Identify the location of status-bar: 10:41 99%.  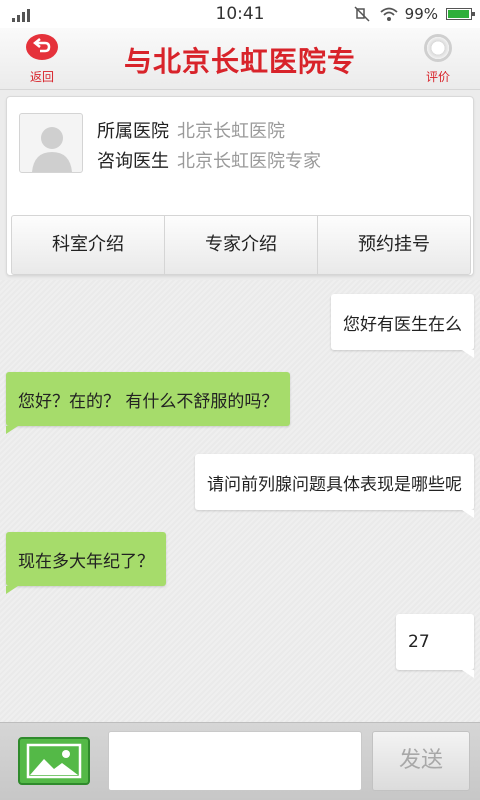
(240, 14).